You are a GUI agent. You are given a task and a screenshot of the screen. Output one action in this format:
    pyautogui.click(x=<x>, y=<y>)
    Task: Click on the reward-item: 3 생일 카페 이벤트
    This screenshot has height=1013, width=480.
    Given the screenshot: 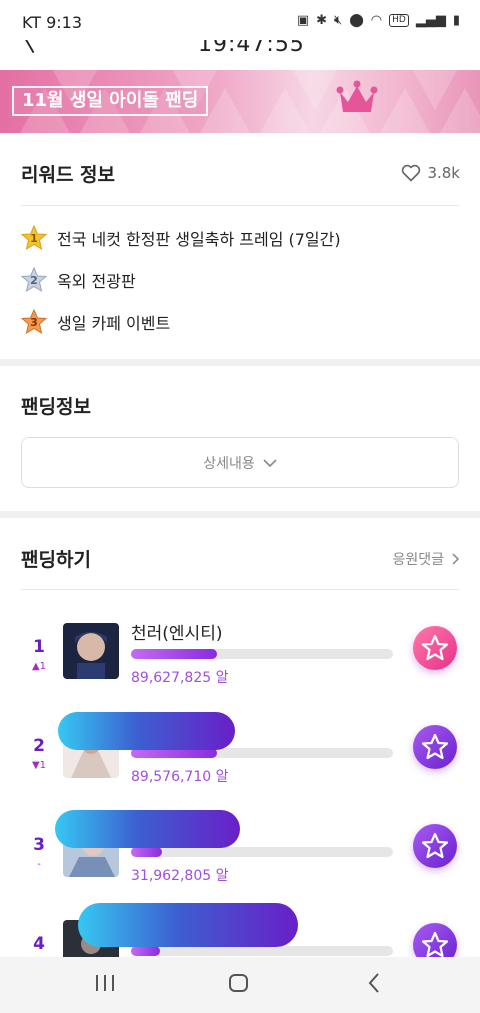 What is the action you would take?
    pyautogui.click(x=95, y=322)
    